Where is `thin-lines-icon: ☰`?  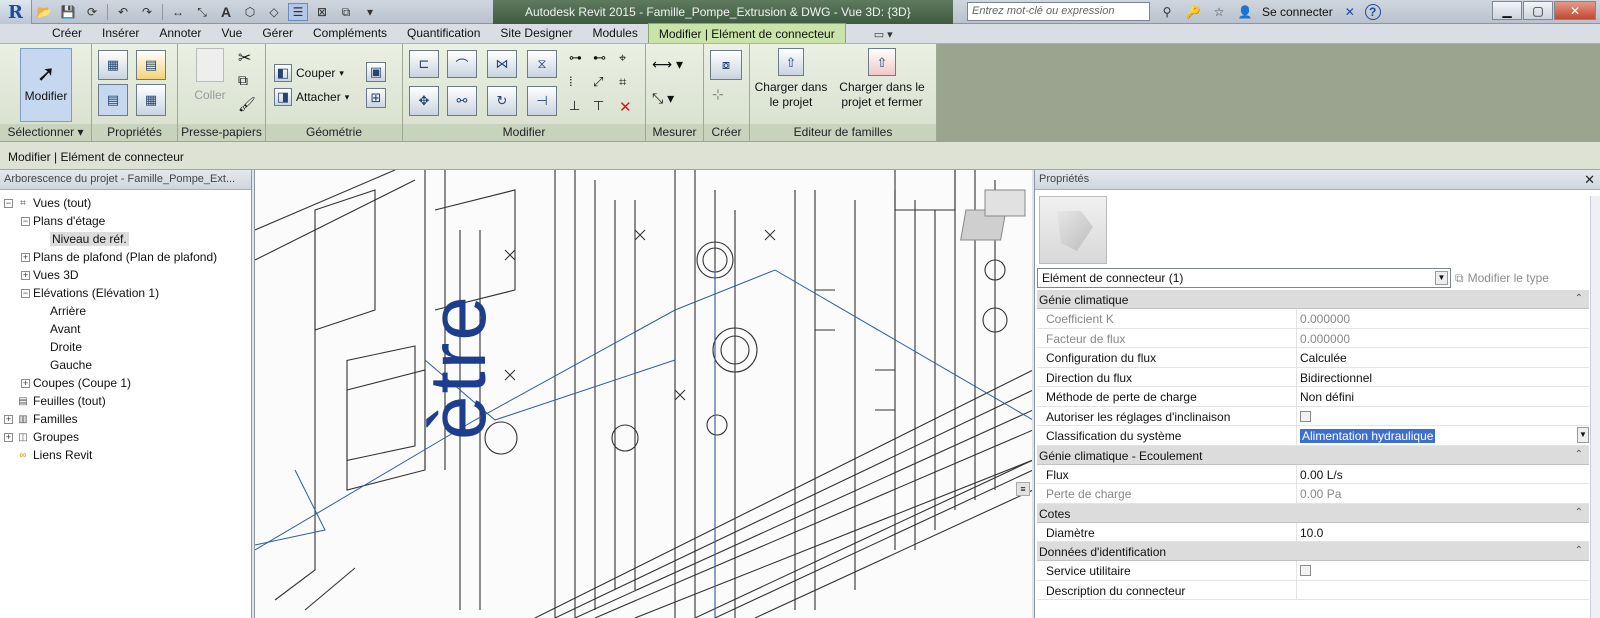
thin-lines-icon: ☰ is located at coordinates (298, 12).